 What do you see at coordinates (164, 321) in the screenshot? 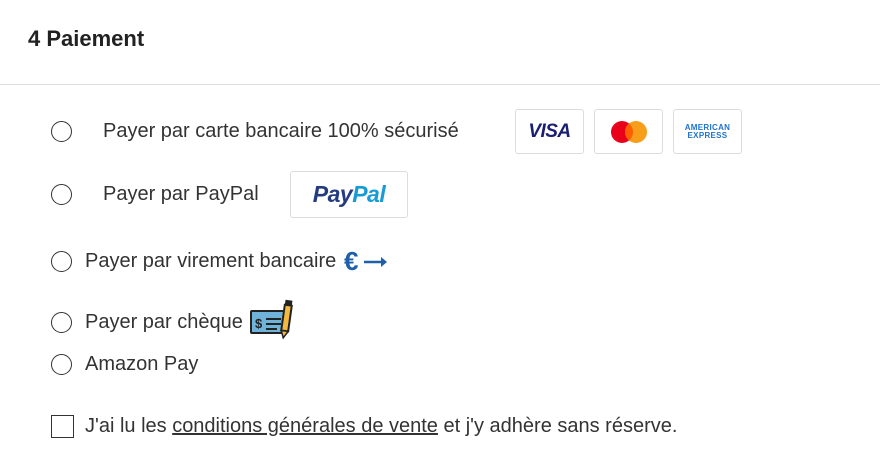
I see `cheque-label: Payer par chèque` at bounding box center [164, 321].